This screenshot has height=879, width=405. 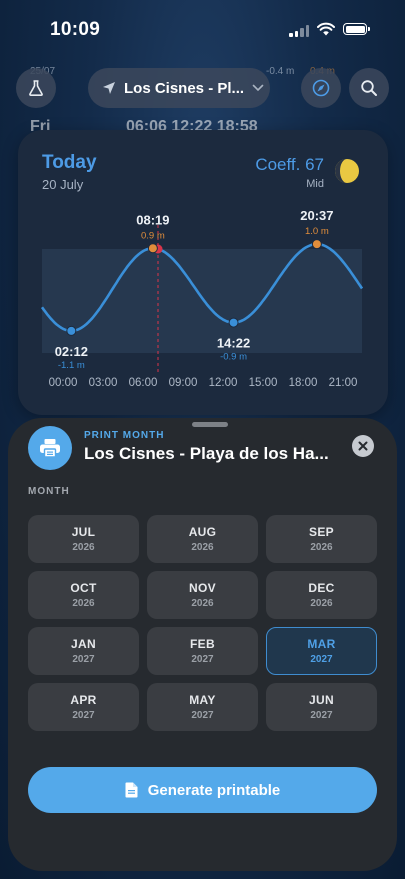 What do you see at coordinates (103, 383) in the screenshot?
I see `x-axis-tick-label: 03:00` at bounding box center [103, 383].